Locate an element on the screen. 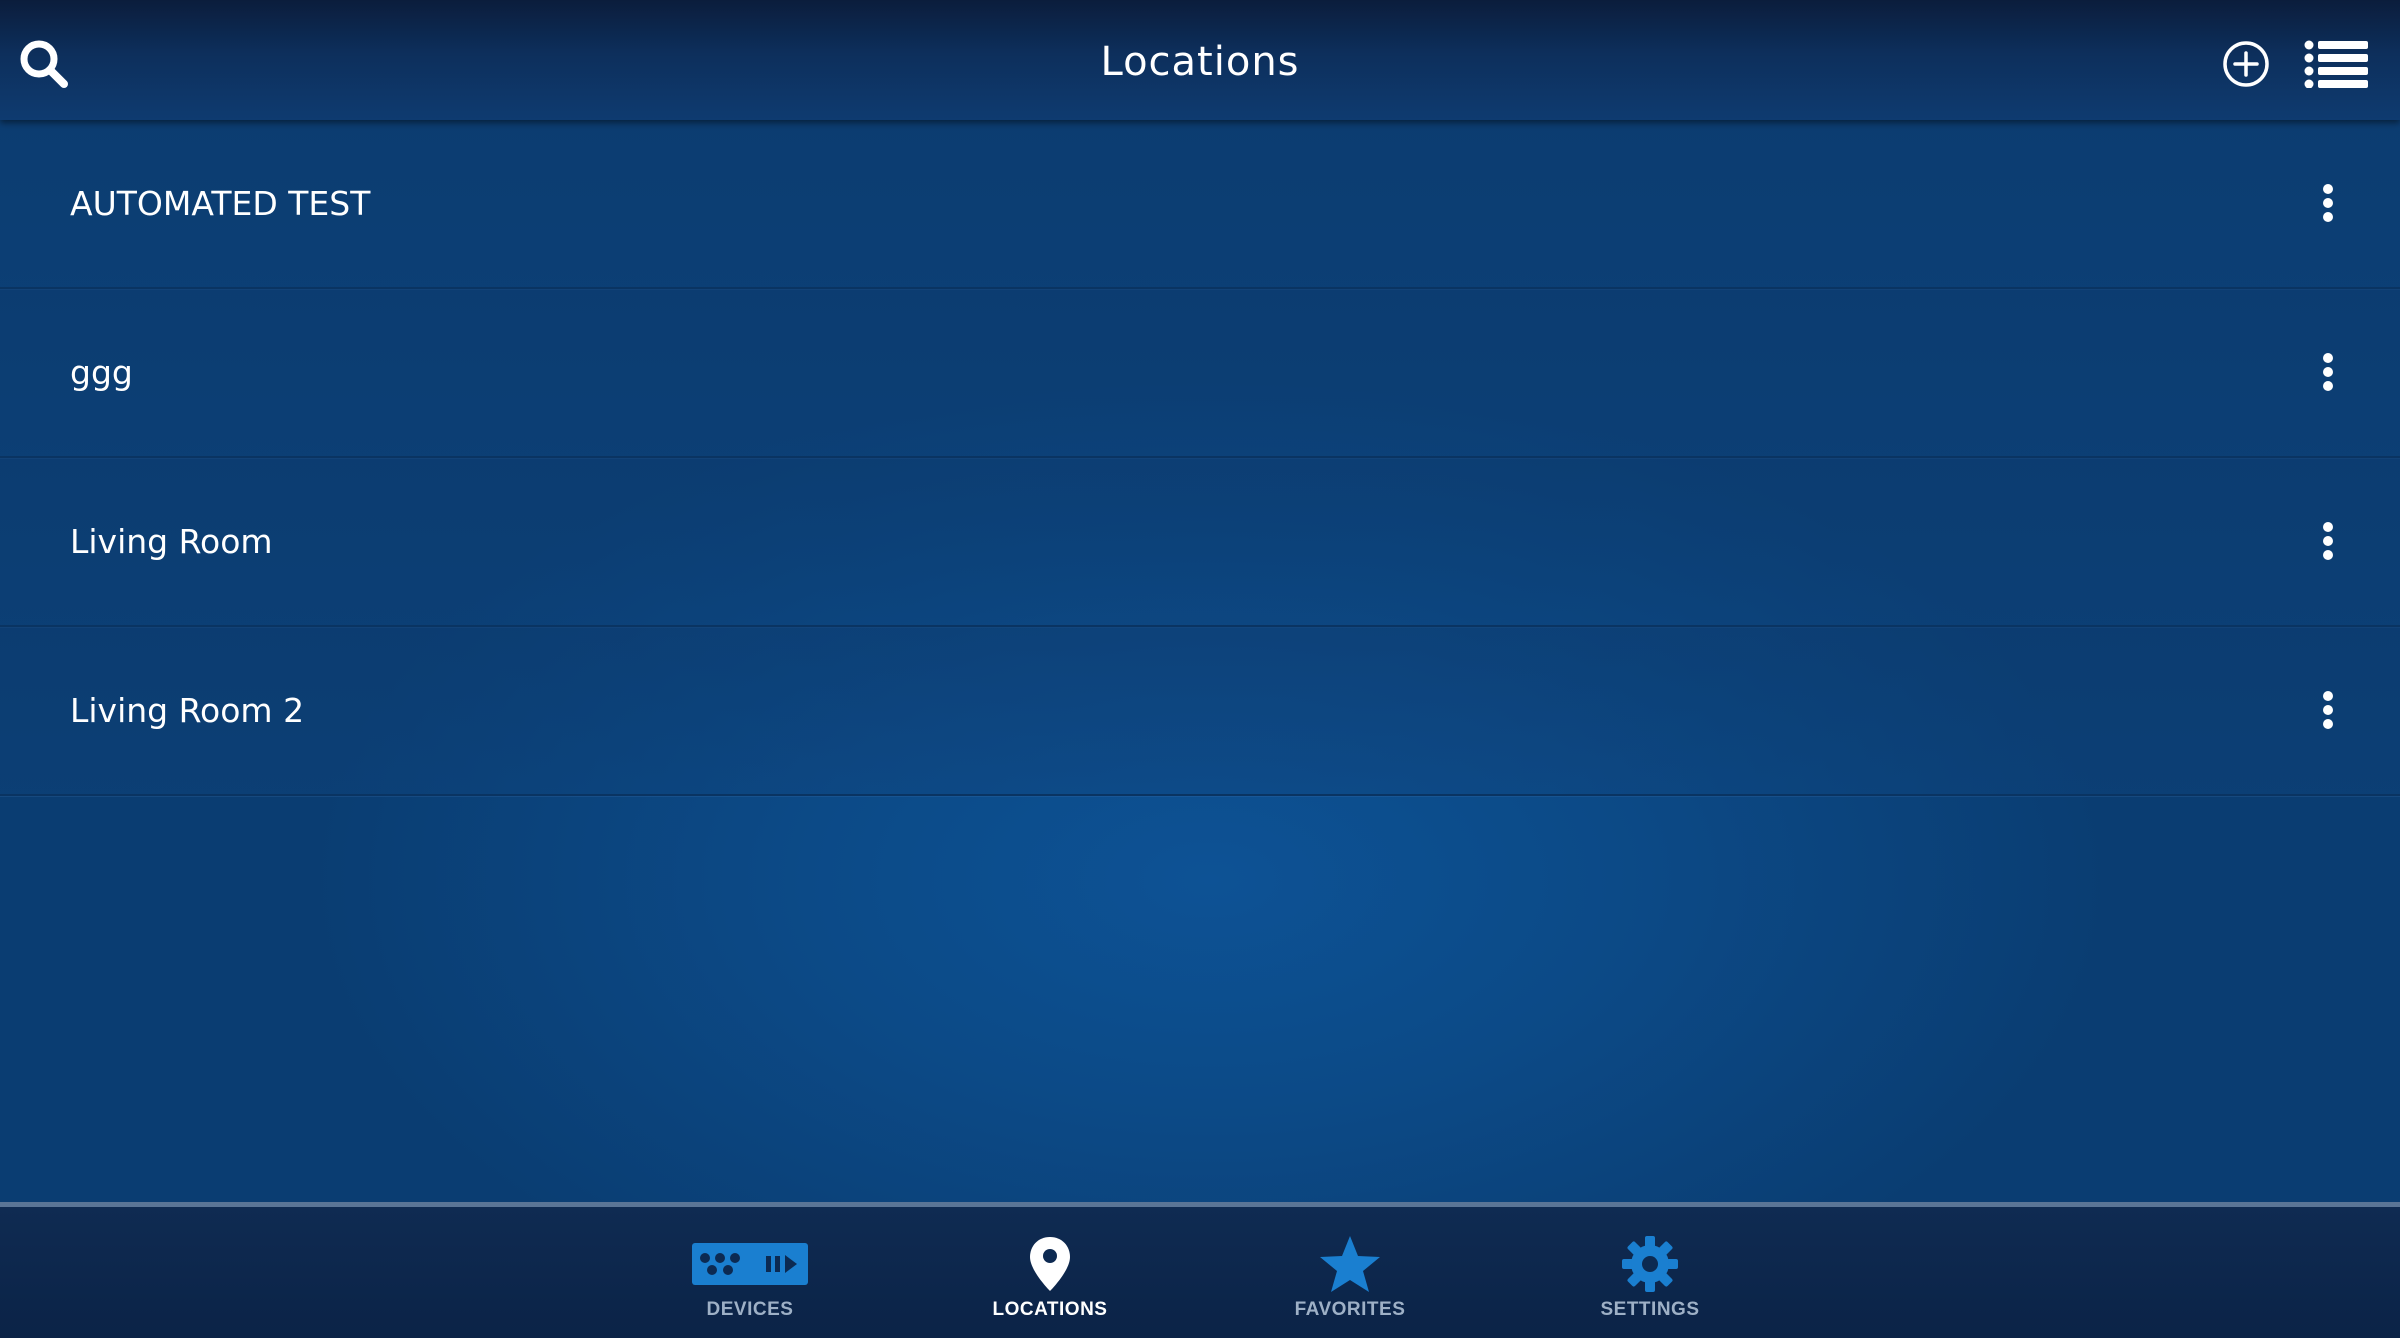 The image size is (2400, 1338). location-row: Living Room is located at coordinates (1200, 542).